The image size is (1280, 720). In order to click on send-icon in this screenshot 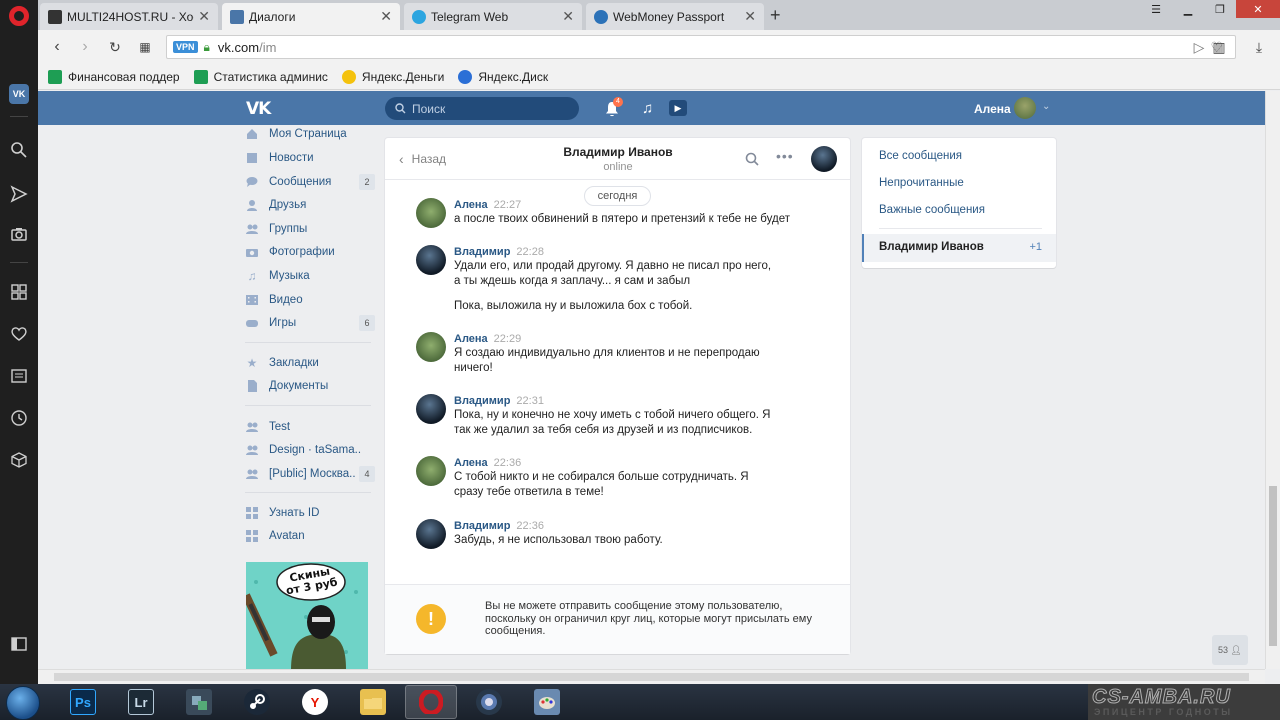, I will do `click(19, 194)`.